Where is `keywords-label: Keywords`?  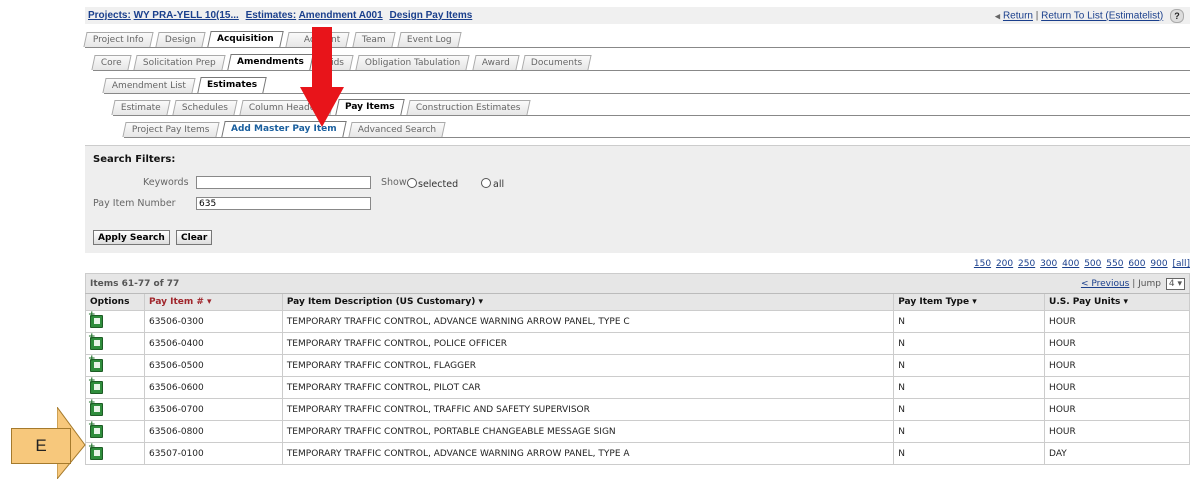 keywords-label: Keywords is located at coordinates (166, 182).